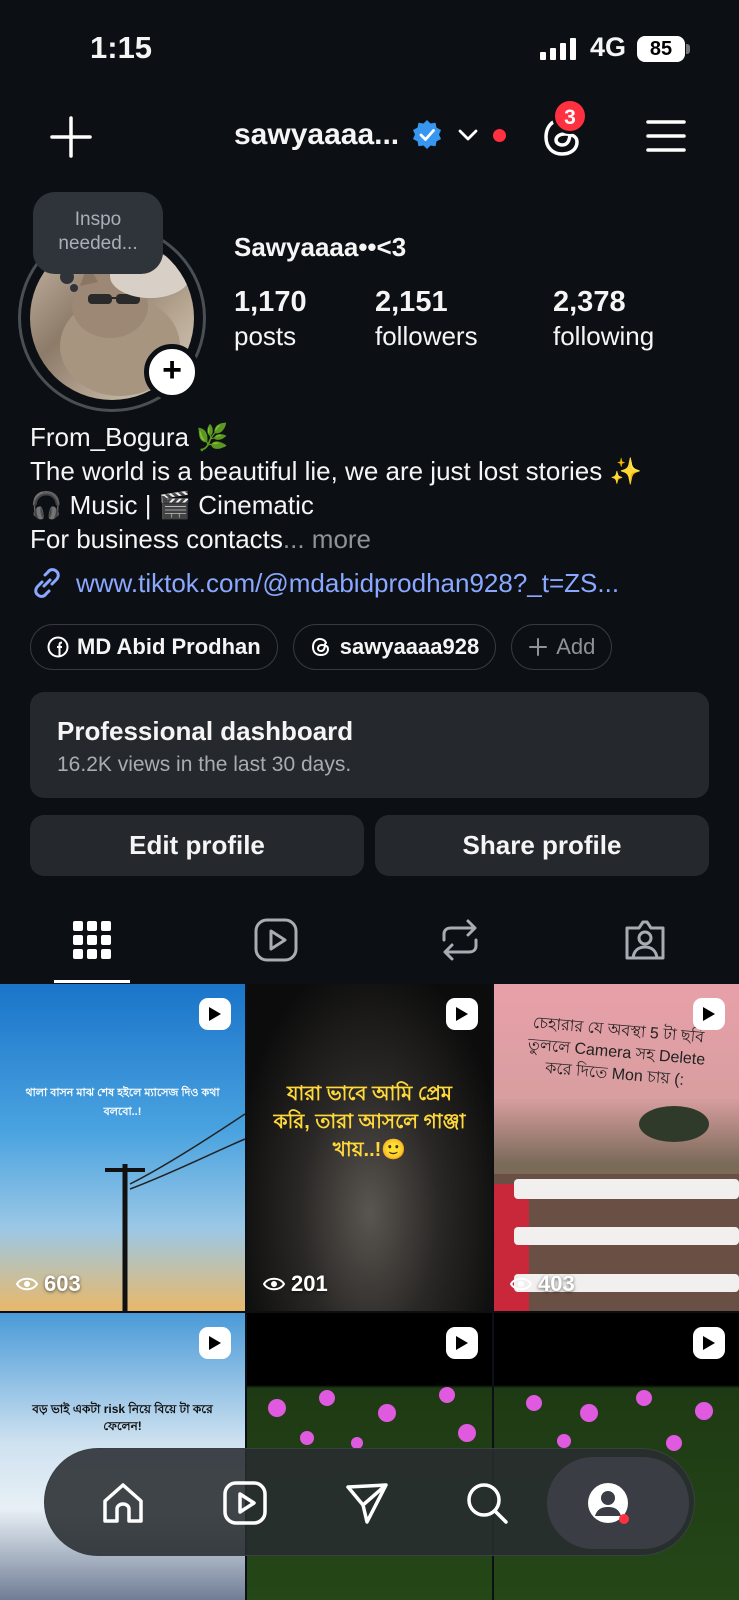 This screenshot has width=739, height=1600. Describe the element at coordinates (369, 50) in the screenshot. I see `status-bar: 1:15 4G 85` at that location.